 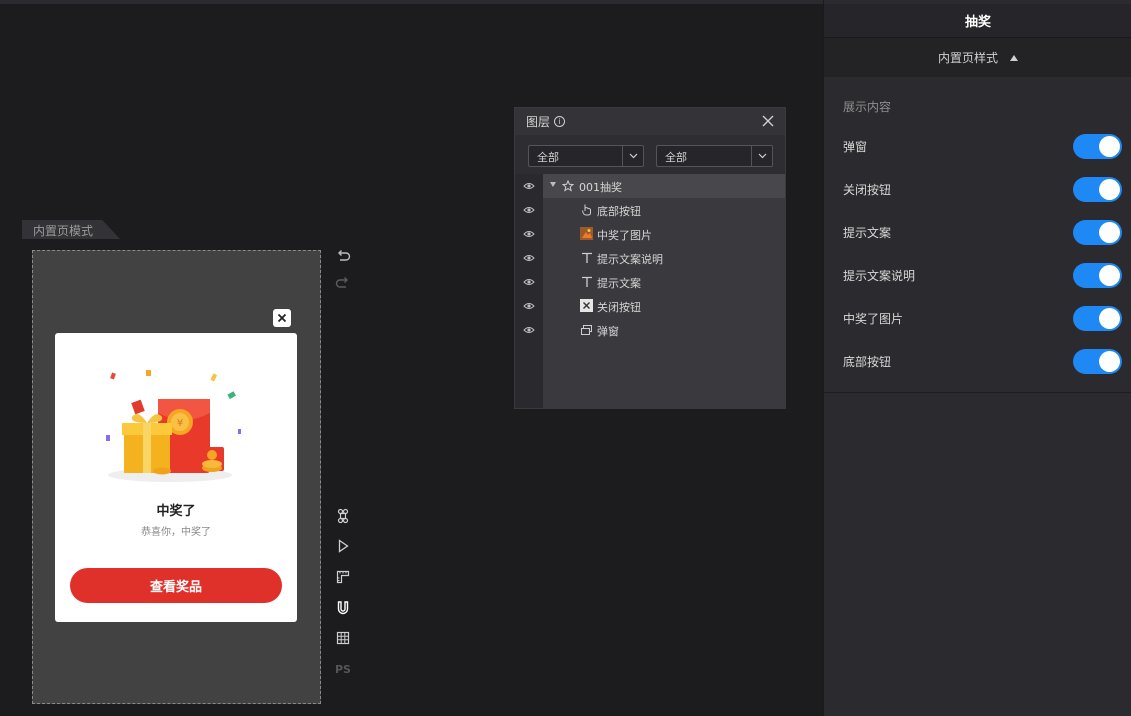 I want to click on toggle-label: 提示文案说明, so click(x=879, y=276).